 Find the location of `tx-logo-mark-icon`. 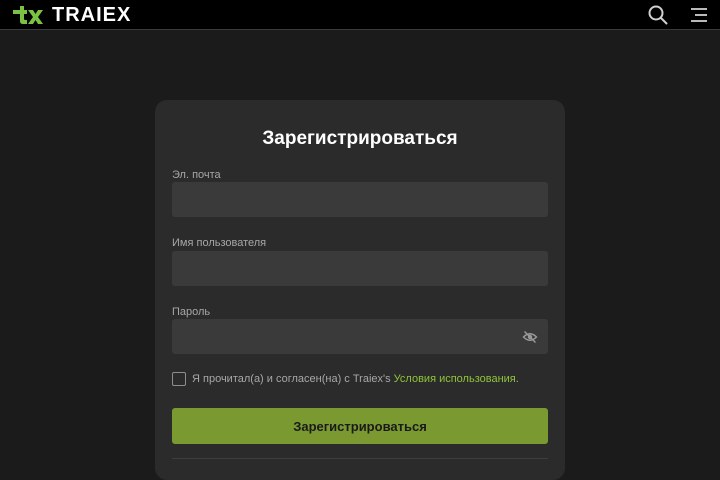

tx-logo-mark-icon is located at coordinates (28, 15).